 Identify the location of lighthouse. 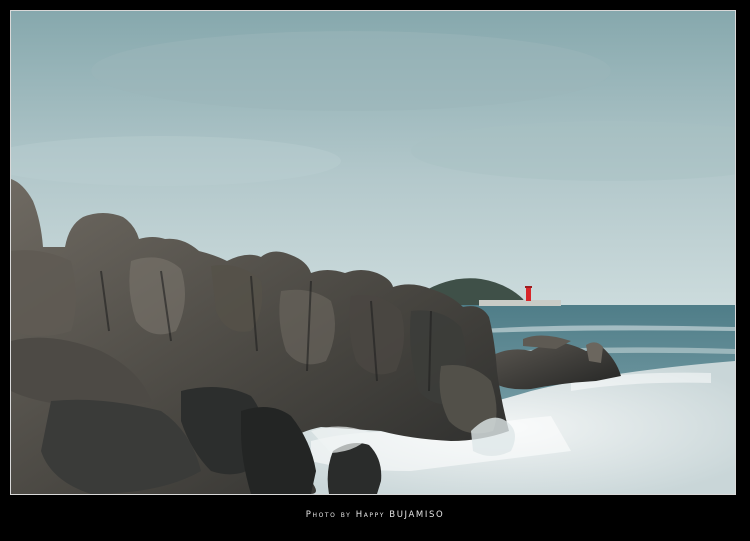
(528, 294).